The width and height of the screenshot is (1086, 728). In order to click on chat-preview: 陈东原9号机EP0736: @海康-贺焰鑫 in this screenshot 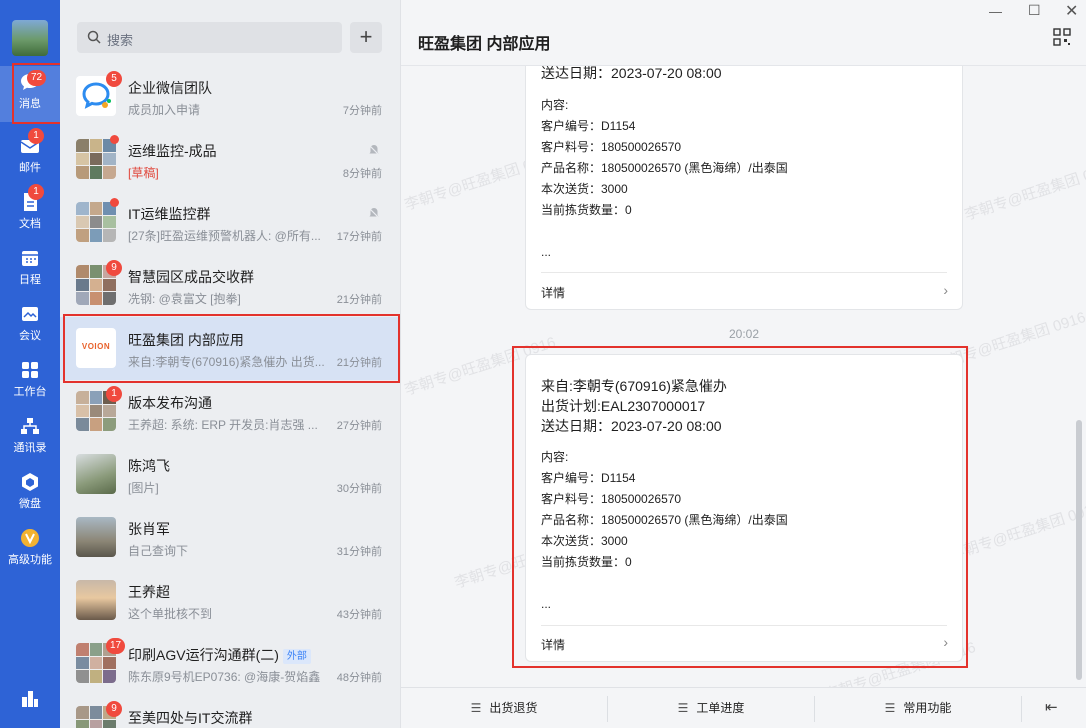, I will do `click(224, 677)`.